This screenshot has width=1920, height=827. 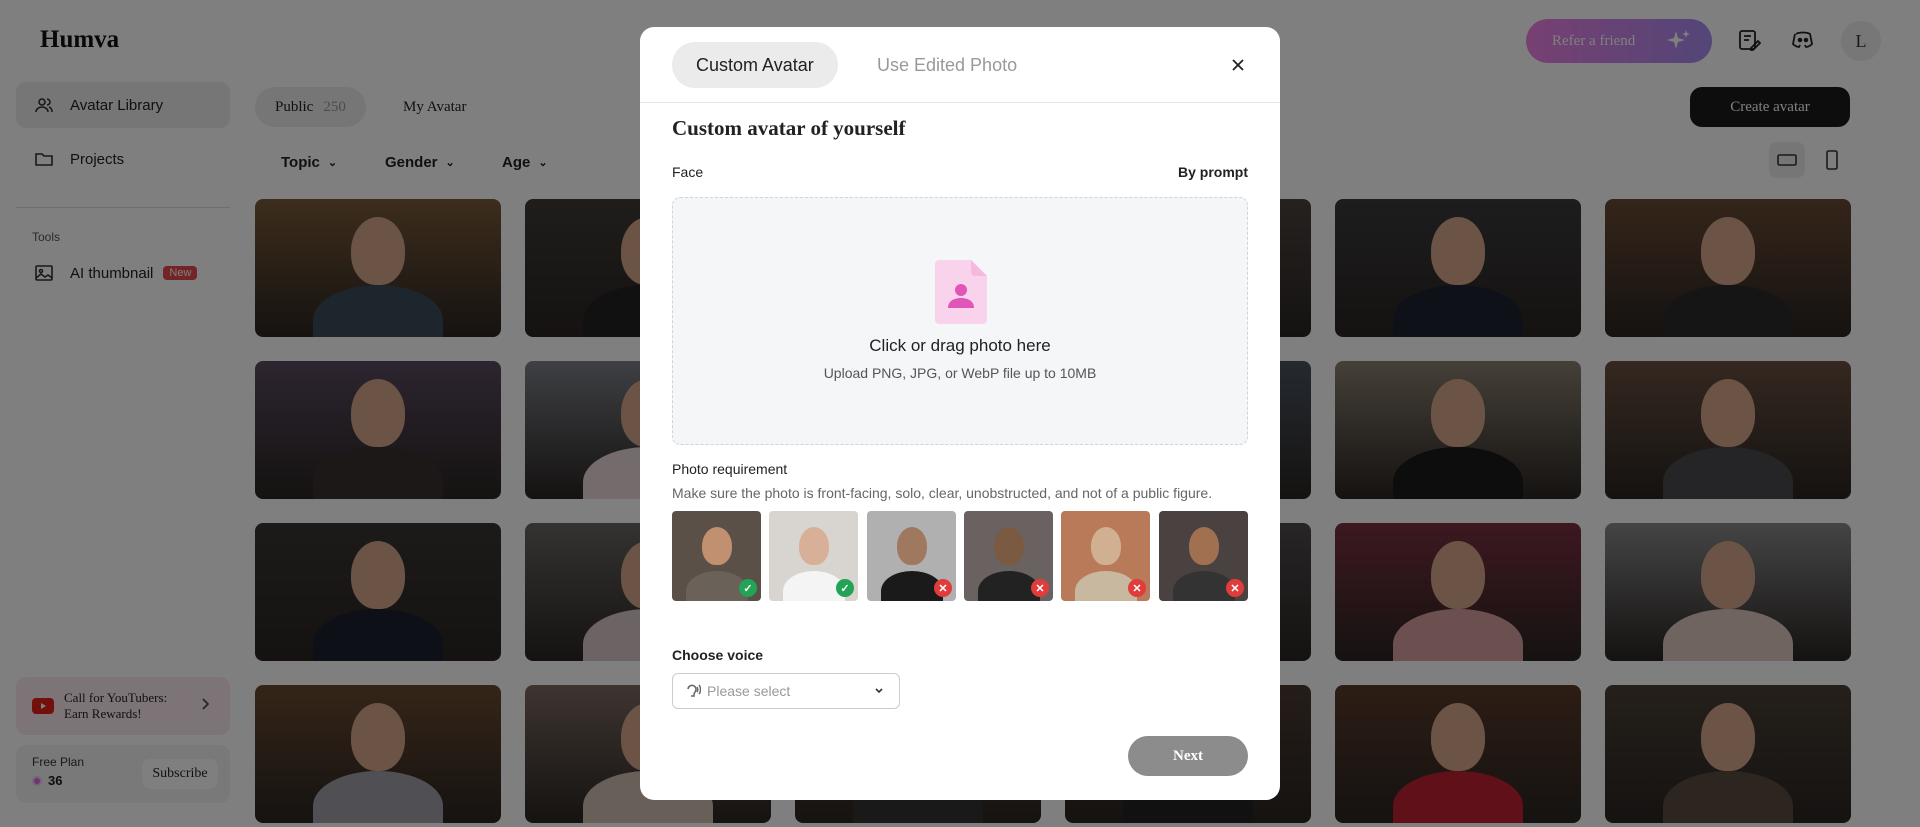 I want to click on close-icon, so click(x=1238, y=65).